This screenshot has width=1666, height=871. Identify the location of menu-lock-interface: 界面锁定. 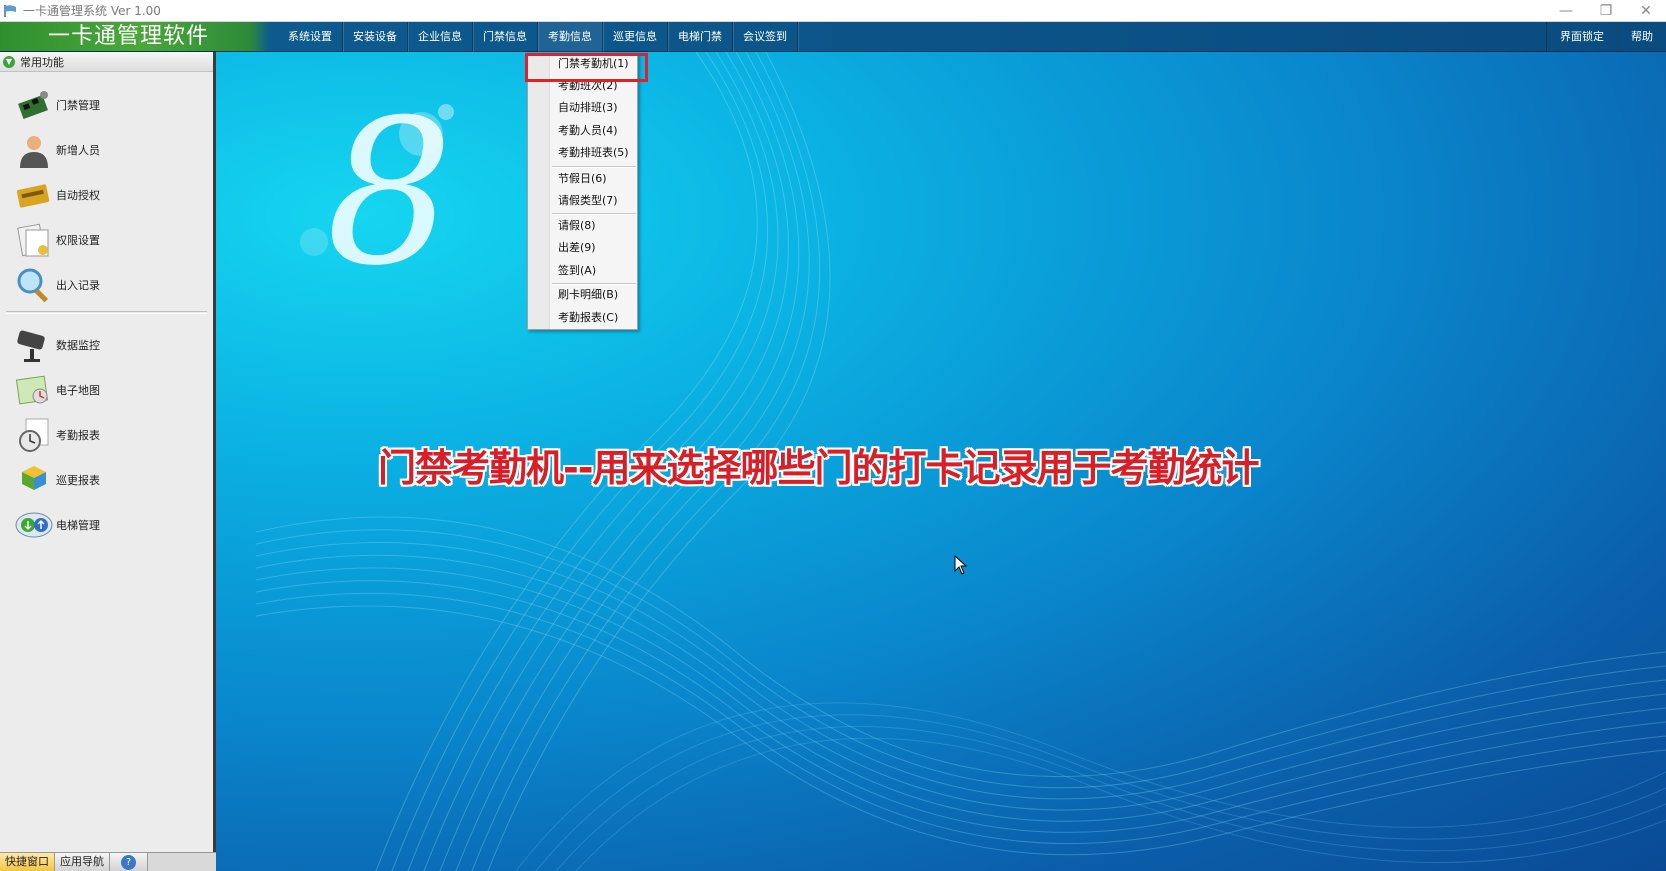
(1581, 37).